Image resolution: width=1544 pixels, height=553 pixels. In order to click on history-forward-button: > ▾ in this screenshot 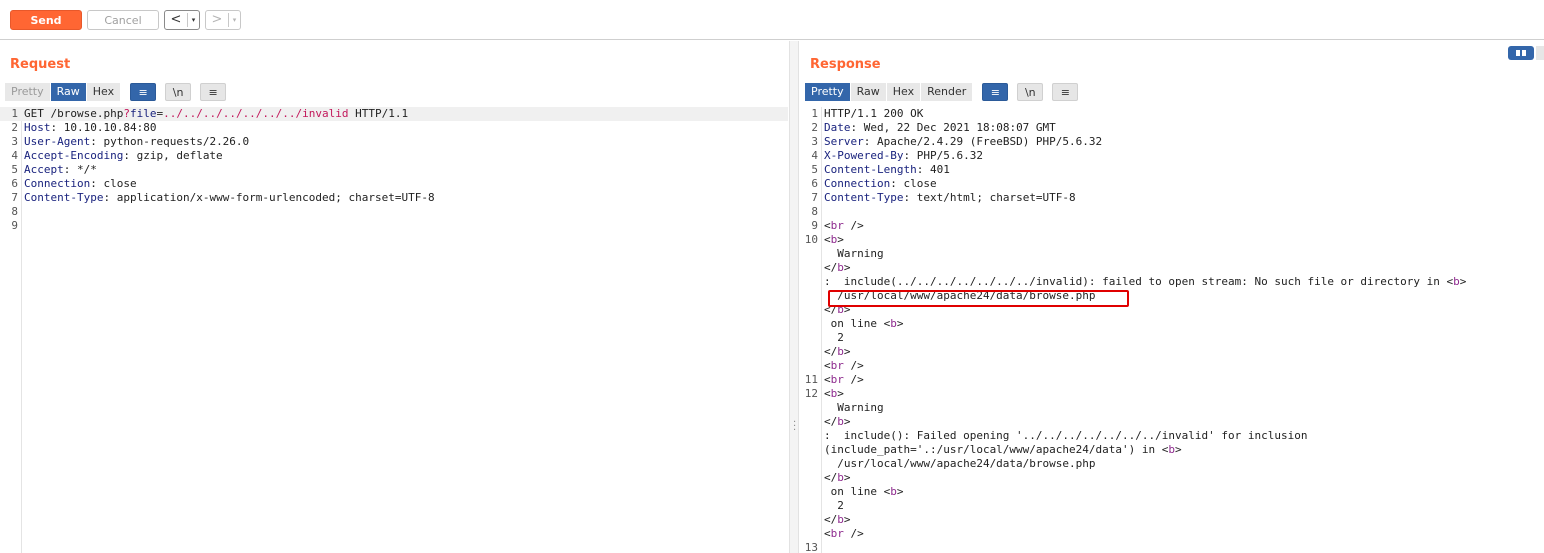, I will do `click(223, 20)`.